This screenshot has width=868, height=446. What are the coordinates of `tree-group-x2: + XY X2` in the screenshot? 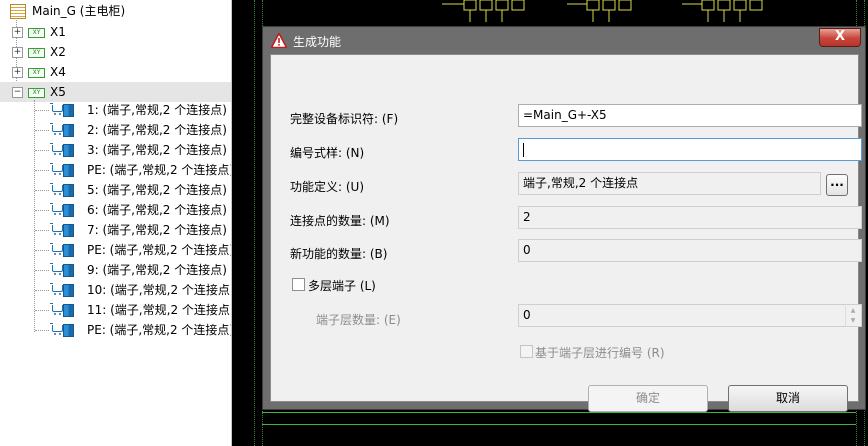 It's located at (115, 52).